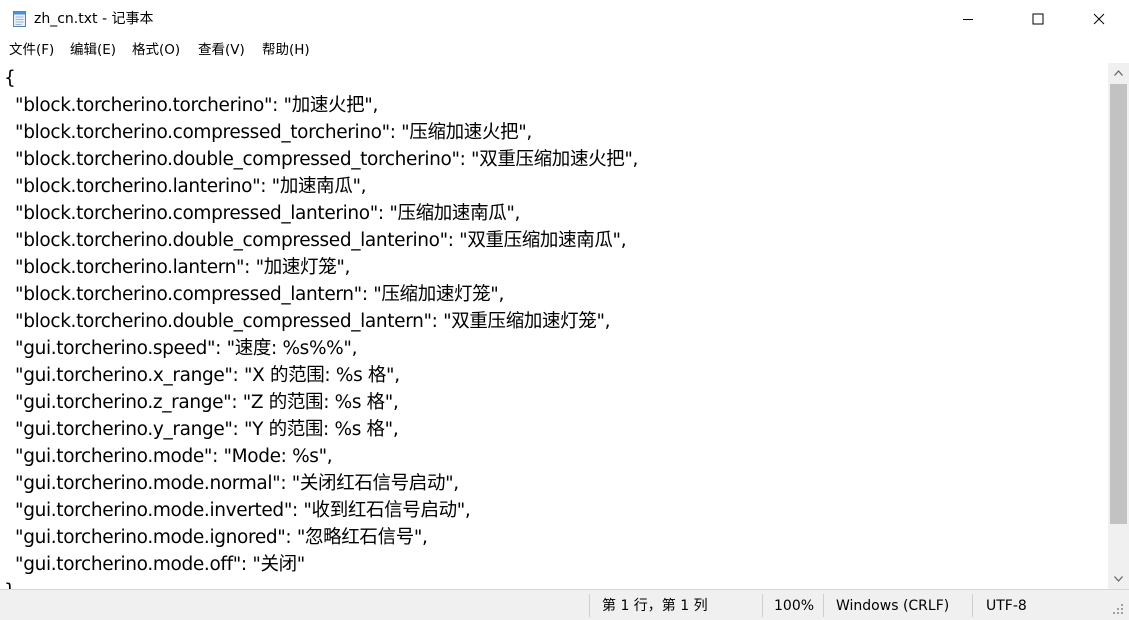 Image resolution: width=1129 pixels, height=620 pixels. I want to click on scroll-down-button, so click(1118, 579).